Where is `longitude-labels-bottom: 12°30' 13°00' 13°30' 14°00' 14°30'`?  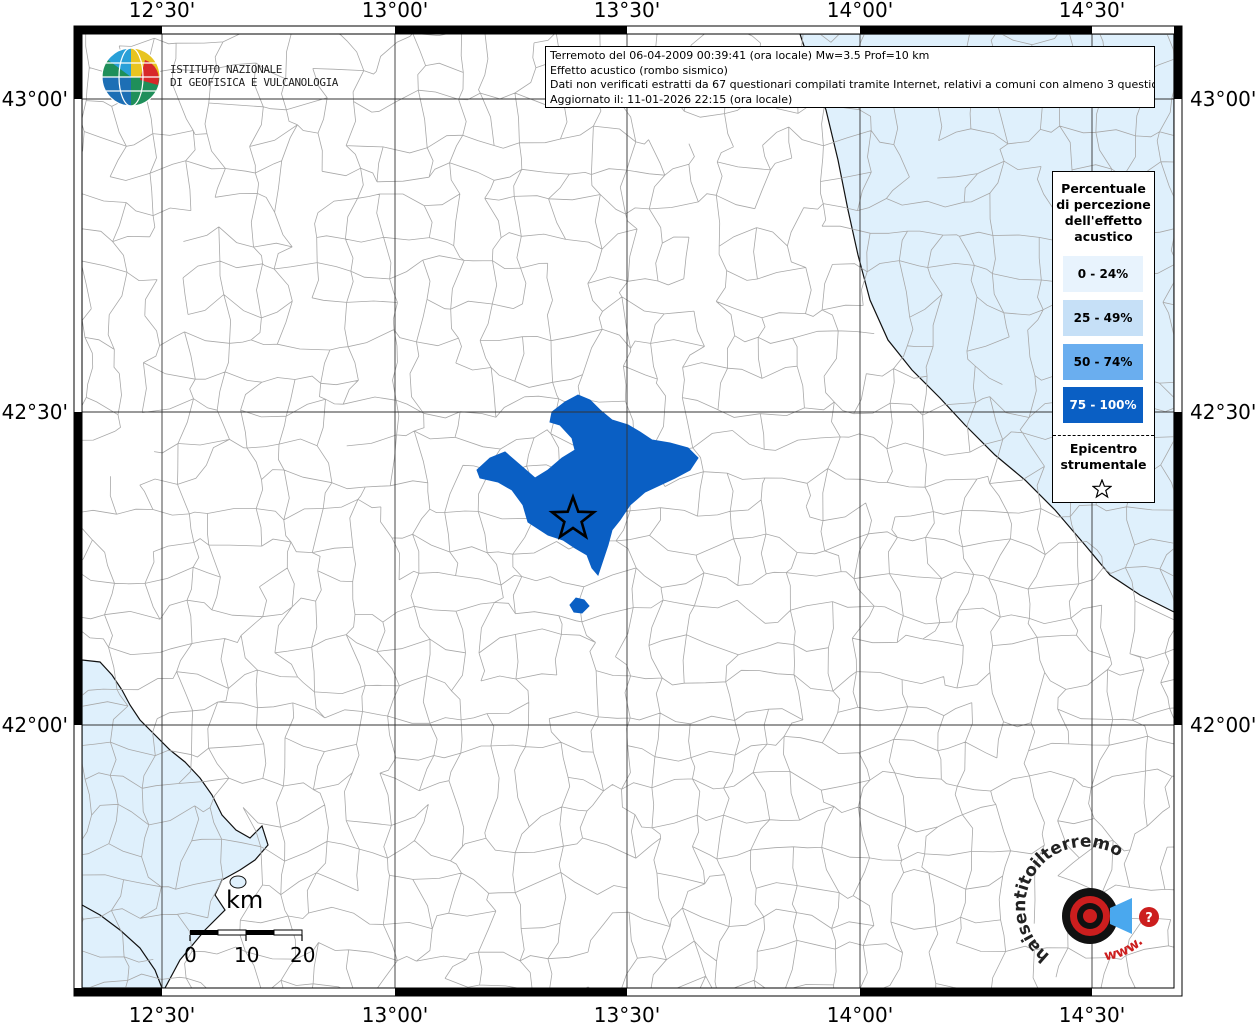
longitude-labels-bottom: 12°30' 13°00' 13°30' 14°00' 14°30' is located at coordinates (627, 1013).